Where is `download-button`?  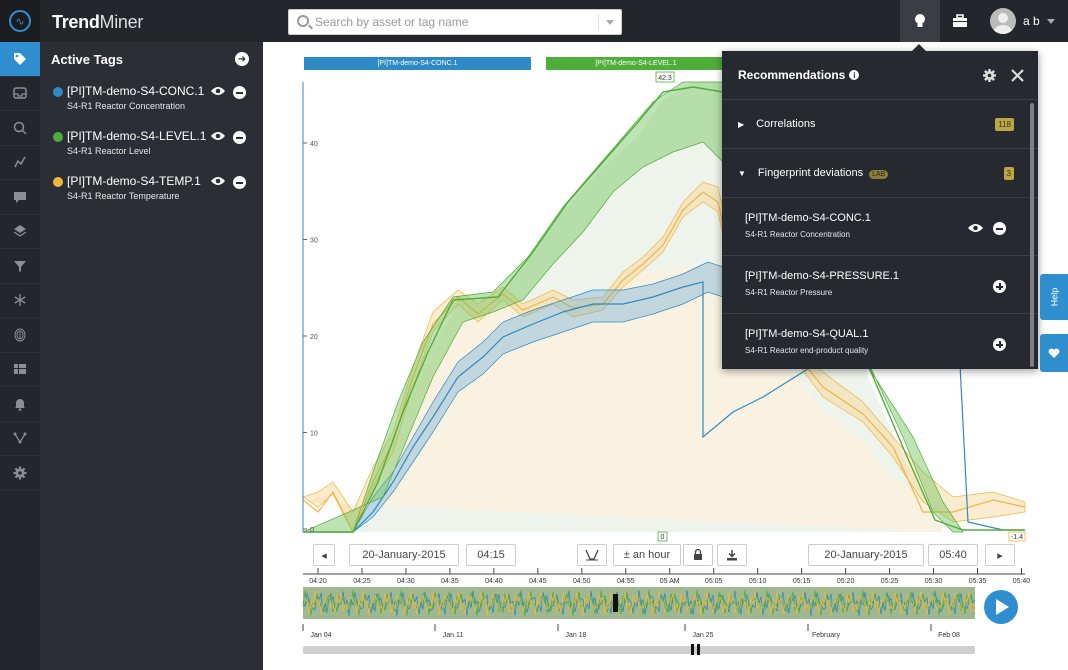 download-button is located at coordinates (732, 555).